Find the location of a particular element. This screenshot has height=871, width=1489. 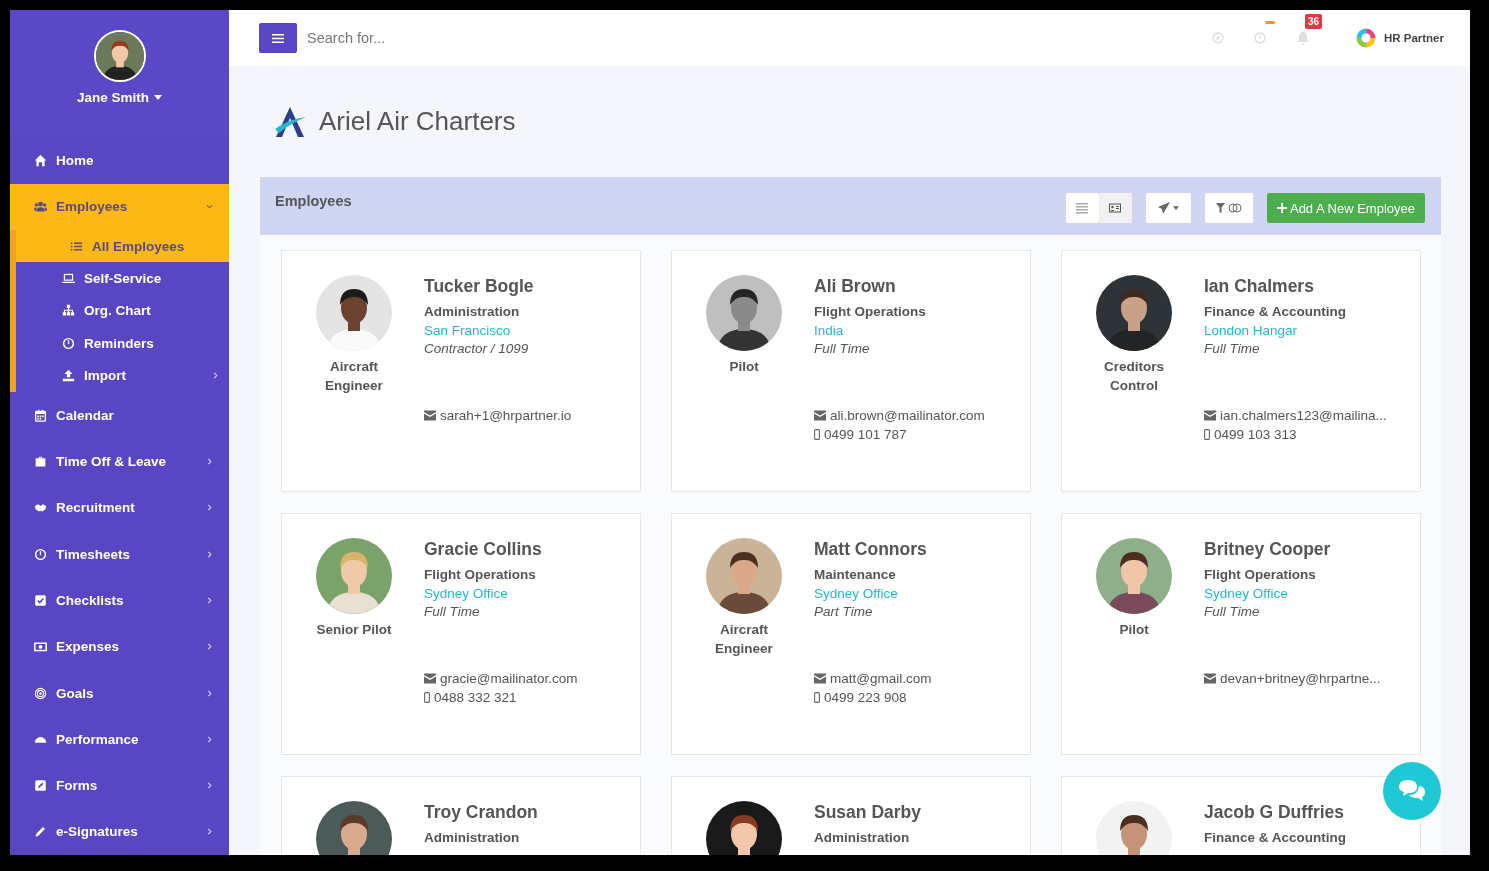

department: Flight Operations is located at coordinates (480, 575).